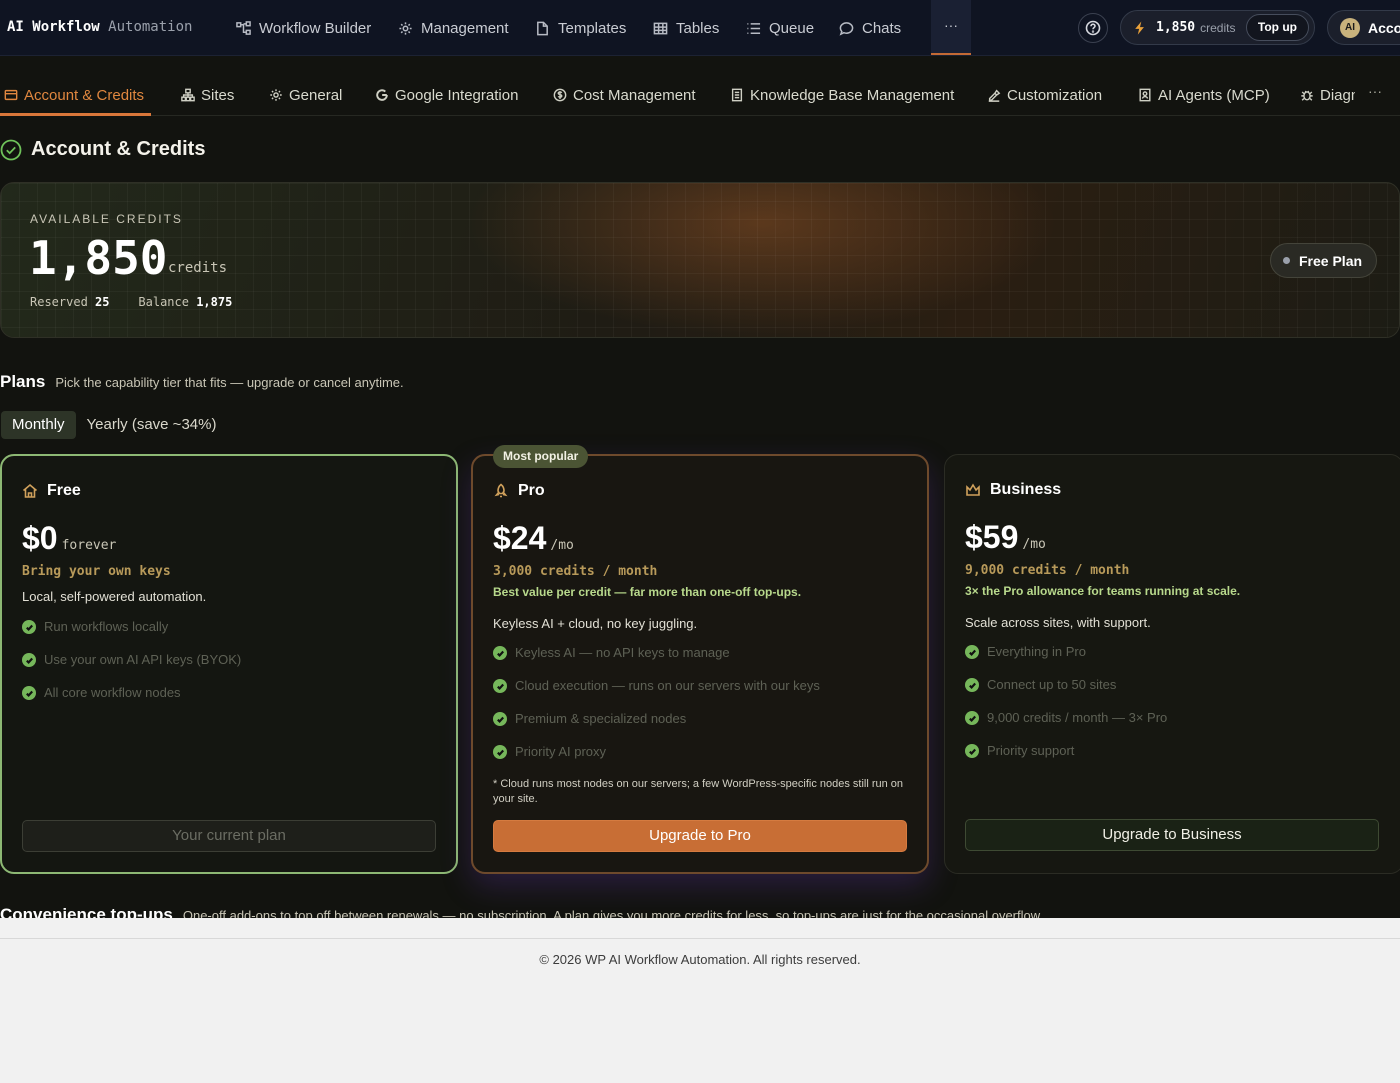 The height and width of the screenshot is (1083, 1400). I want to click on tab-label: Sites, so click(218, 95).